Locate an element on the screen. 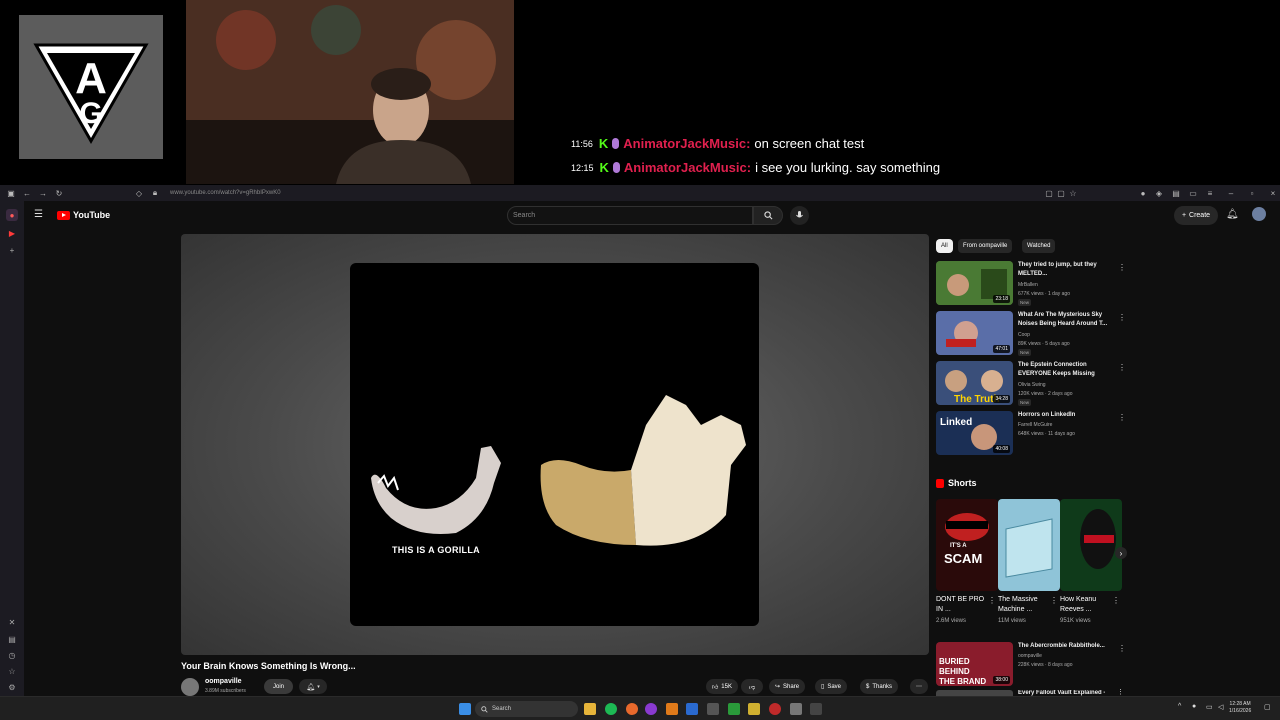 This screenshot has height=720, width=1280. search-input: Search is located at coordinates (630, 215).